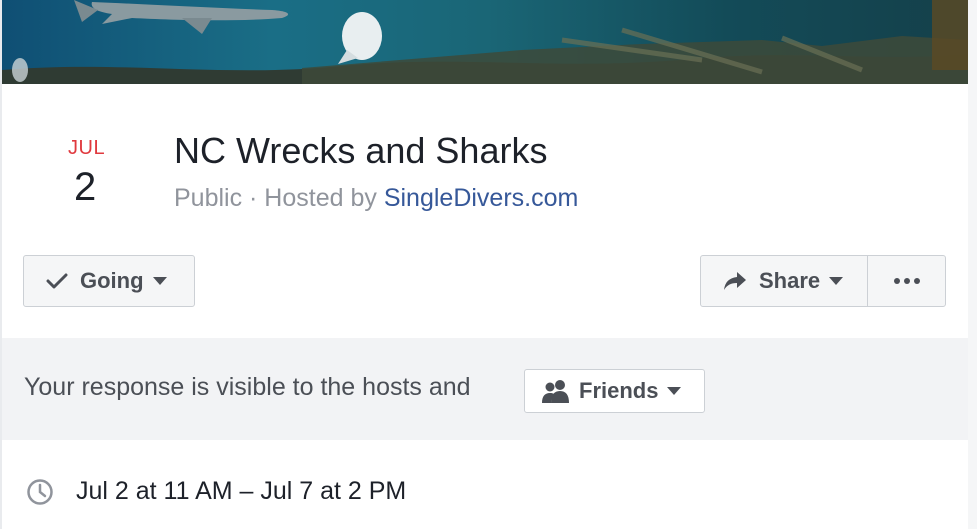 This screenshot has height=529, width=977. What do you see at coordinates (40, 492) in the screenshot?
I see `clock-icon` at bounding box center [40, 492].